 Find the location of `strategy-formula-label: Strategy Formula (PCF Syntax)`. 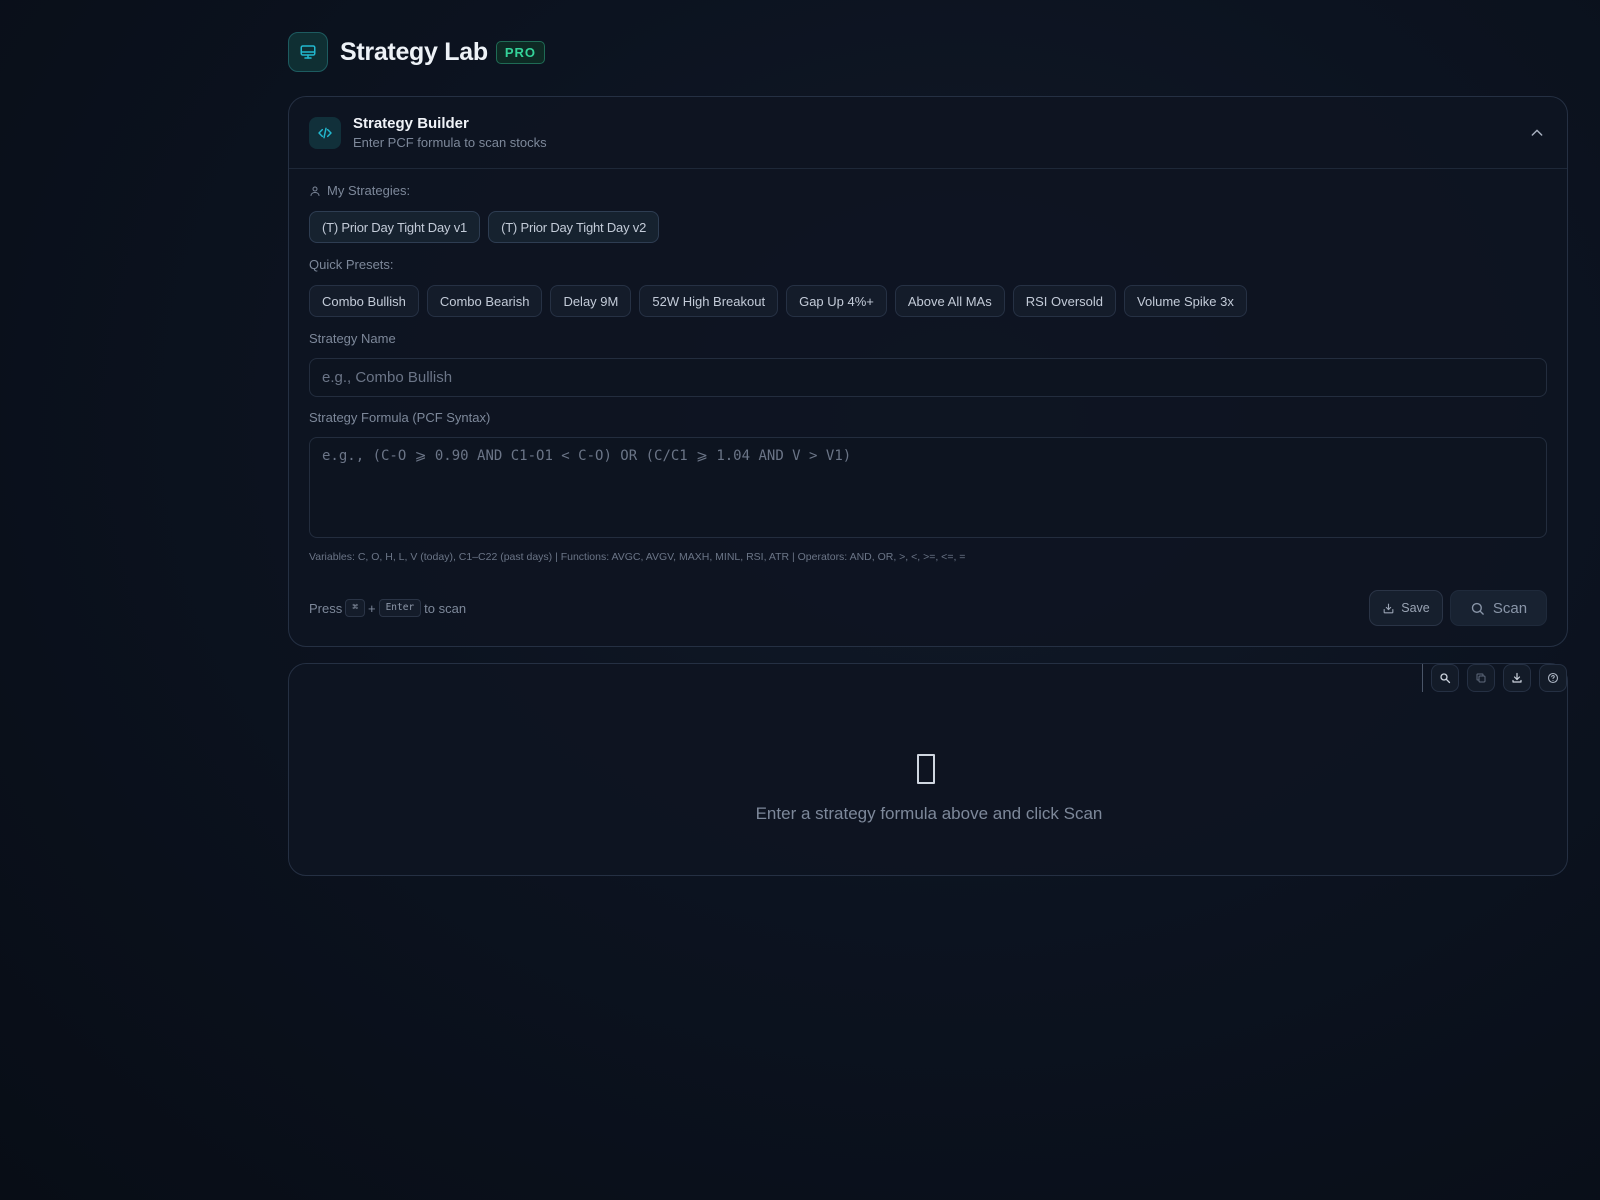

strategy-formula-label: Strategy Formula (PCF Syntax) is located at coordinates (400, 417).